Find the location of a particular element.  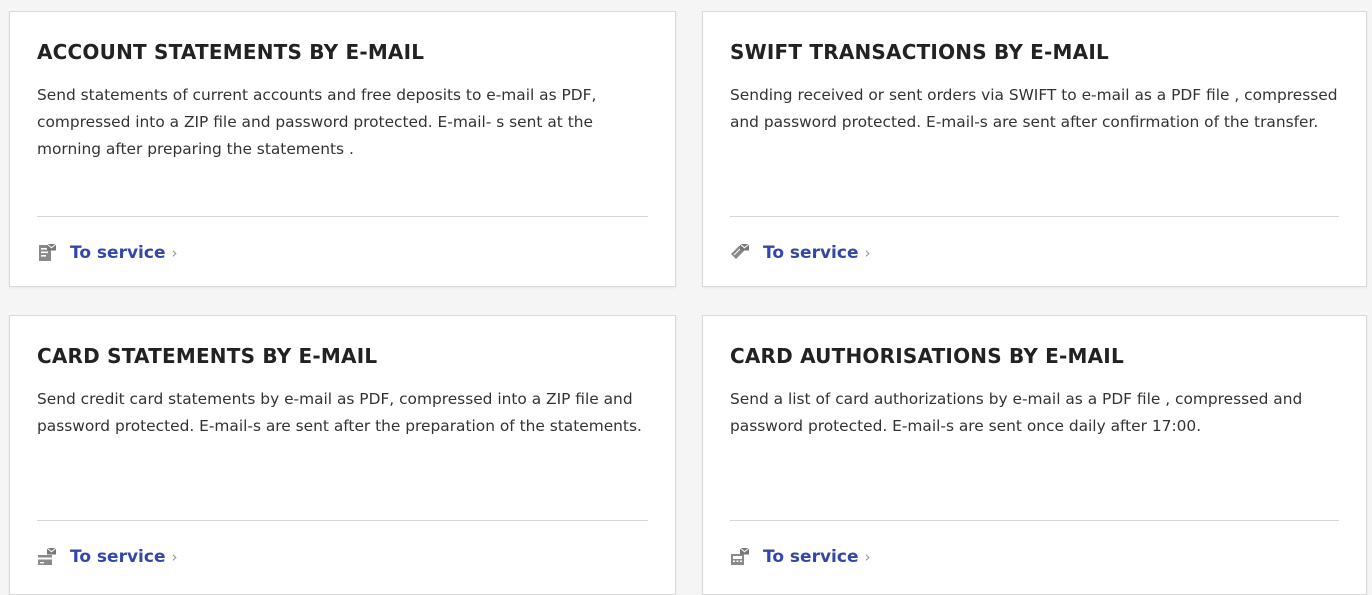

to-service-link-card-authorisations: To service › is located at coordinates (800, 557).